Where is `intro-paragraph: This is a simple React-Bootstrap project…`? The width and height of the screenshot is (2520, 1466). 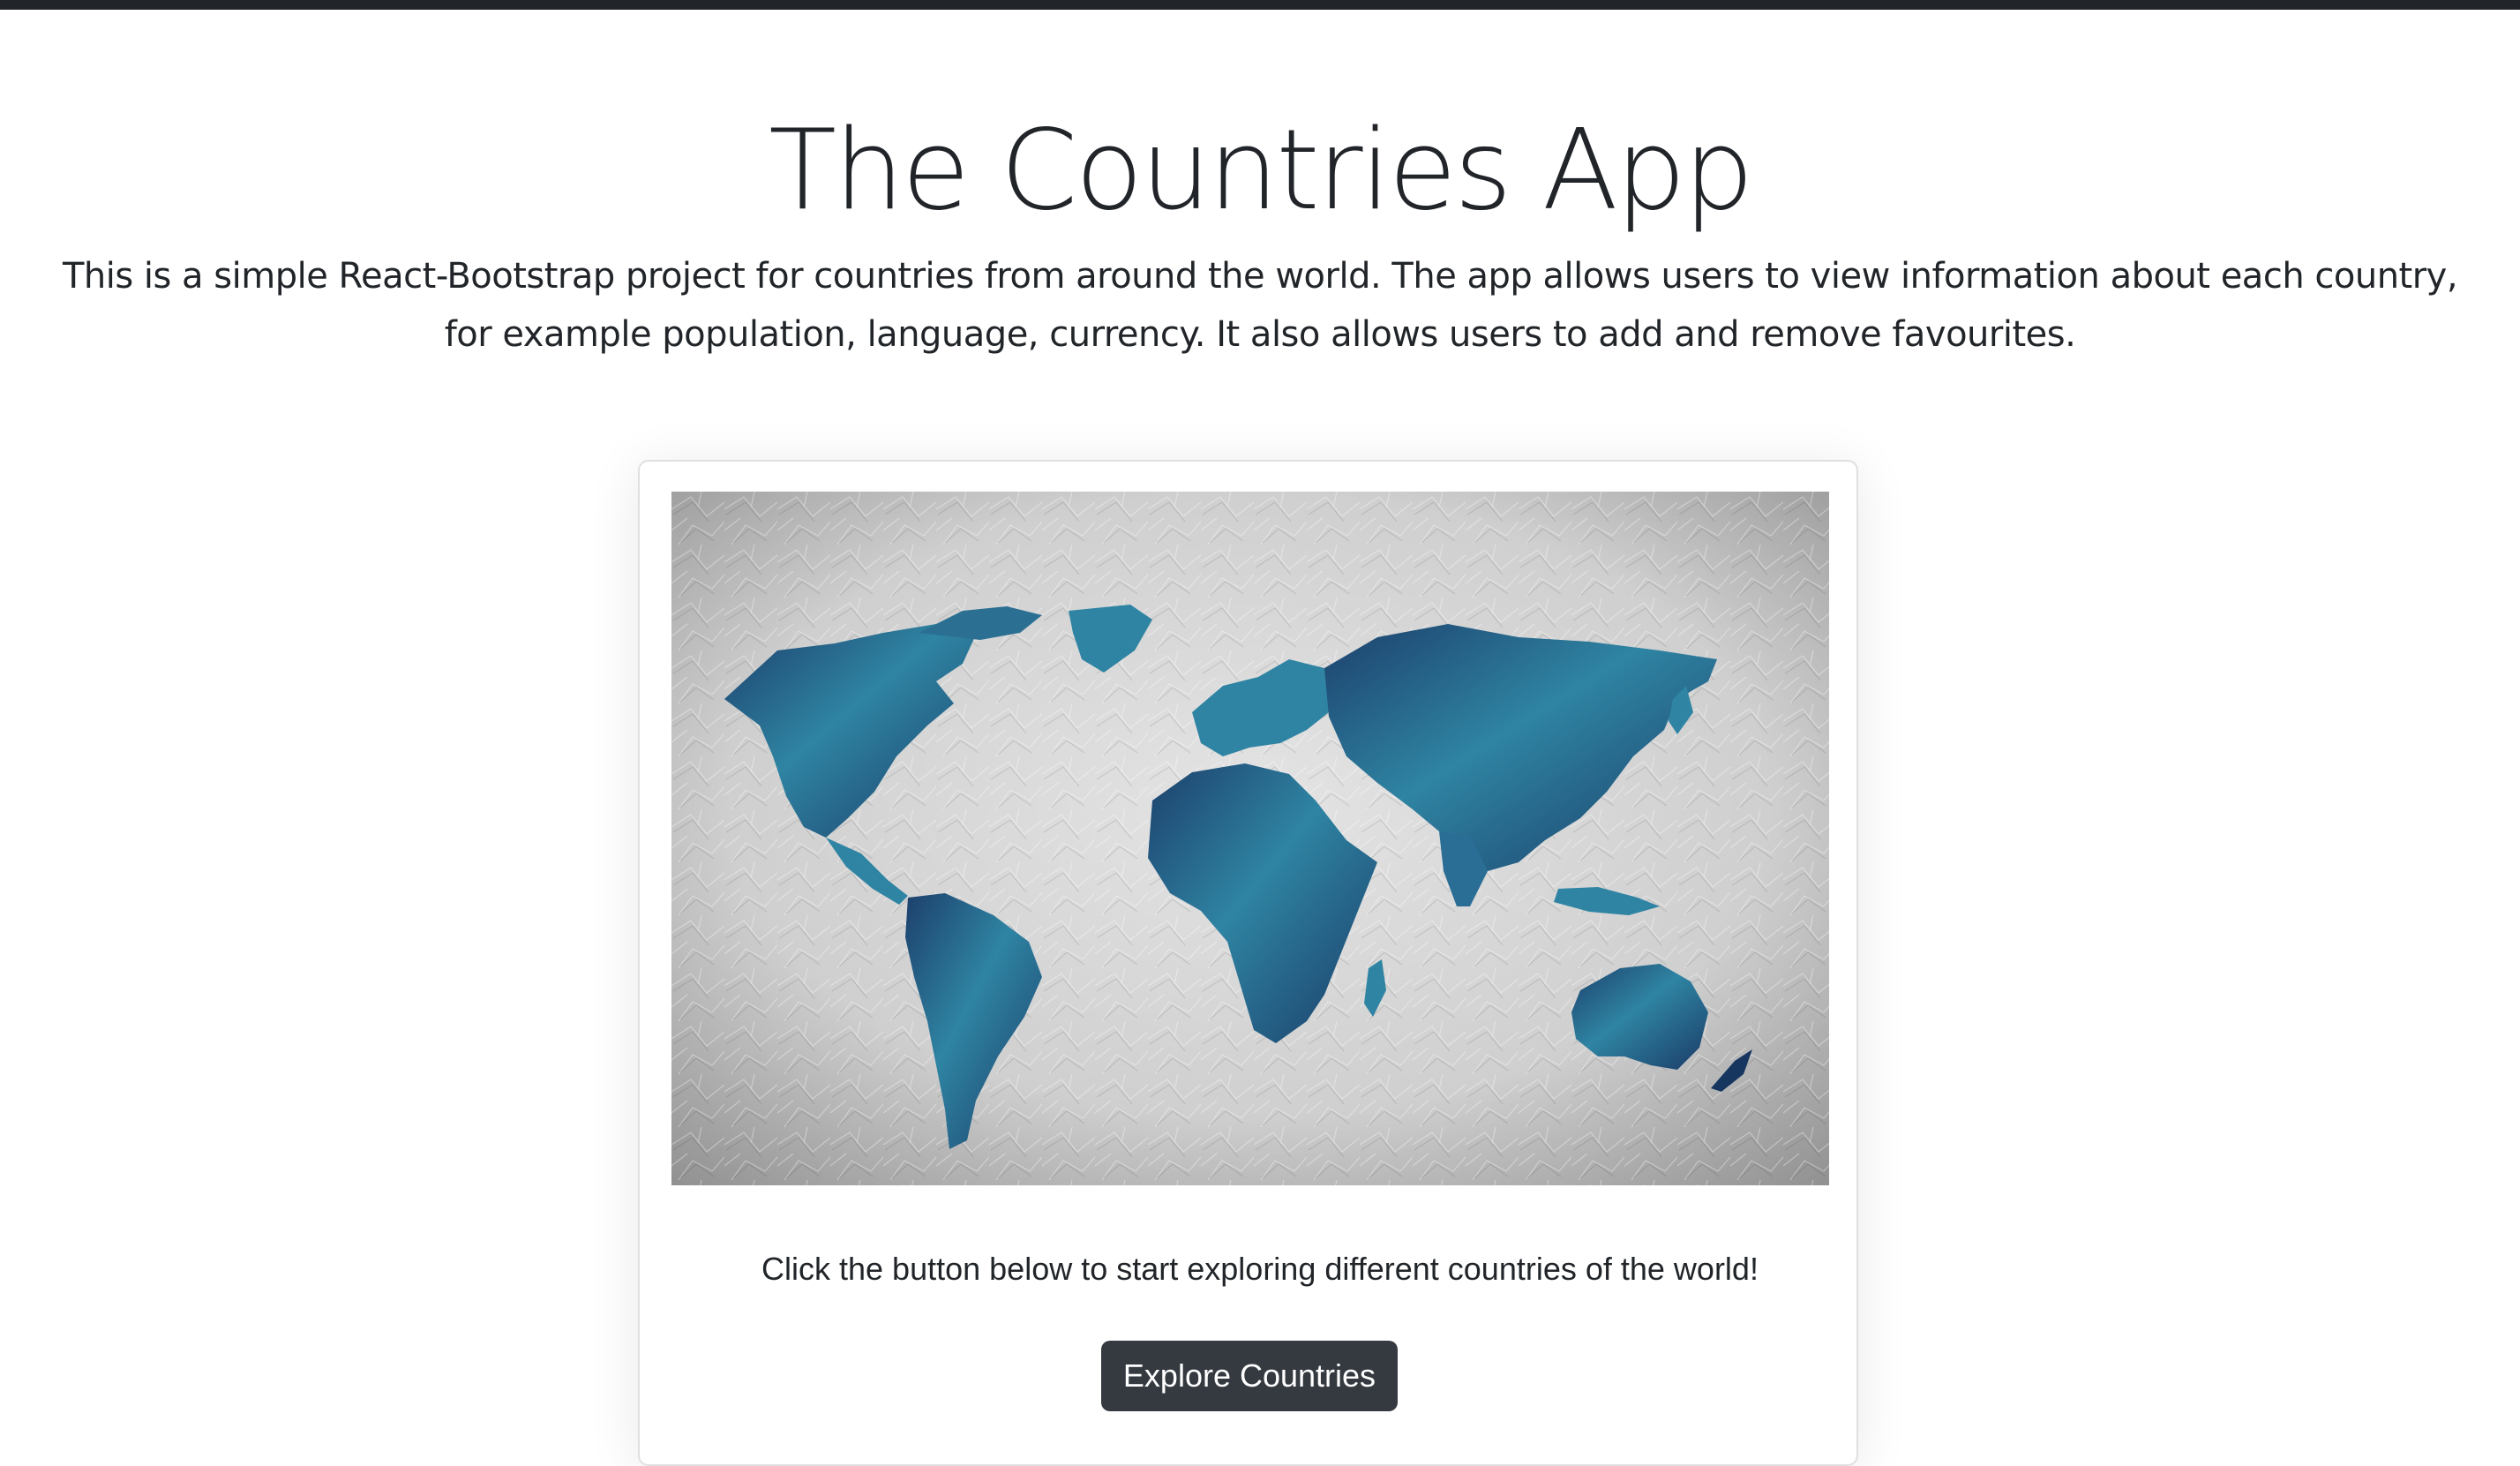 intro-paragraph: This is a simple React-Bootstrap project… is located at coordinates (1260, 305).